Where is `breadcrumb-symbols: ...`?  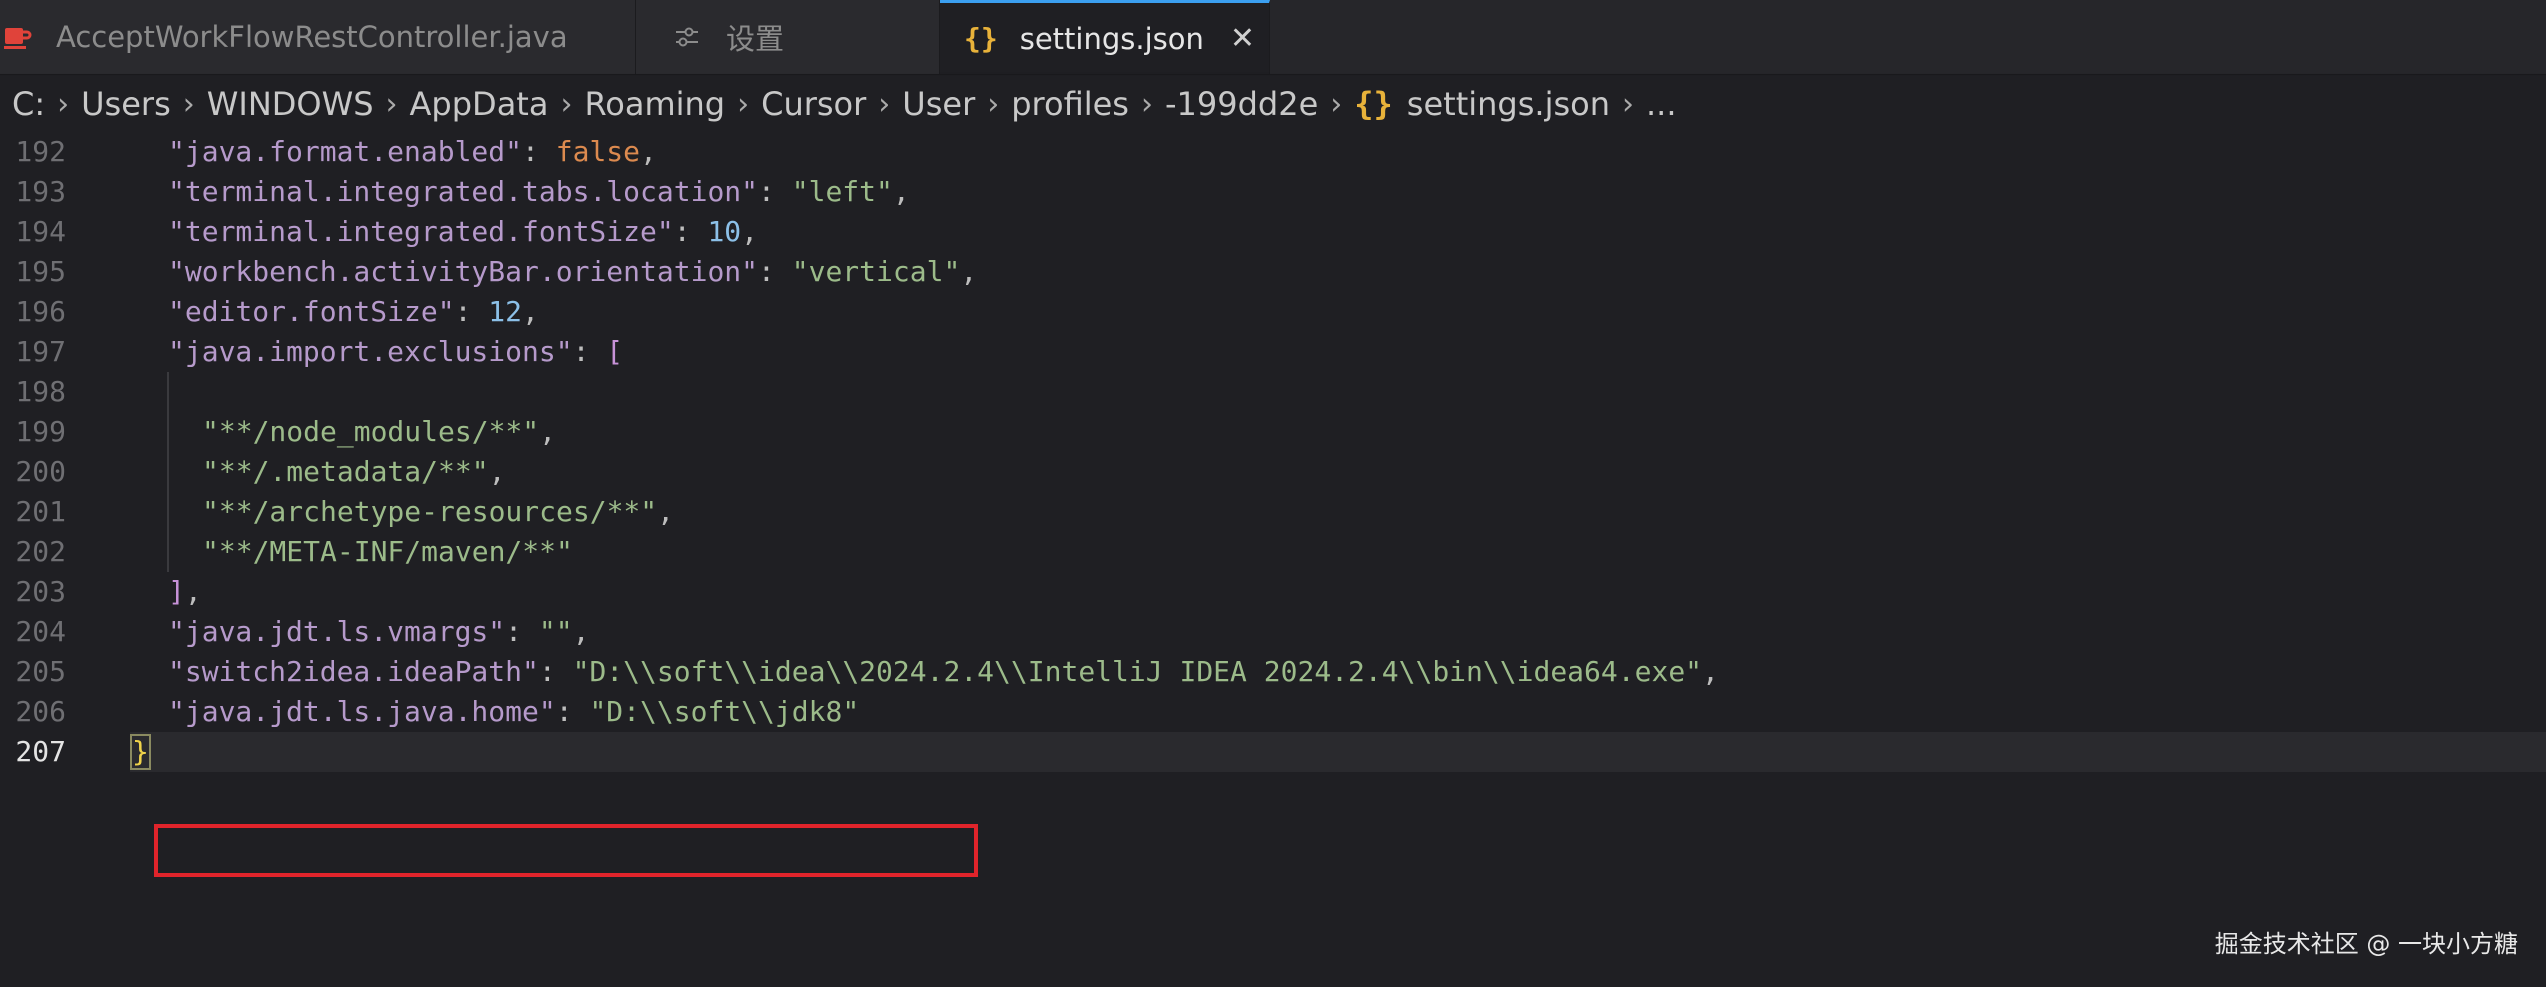 breadcrumb-symbols: ... is located at coordinates (1661, 104).